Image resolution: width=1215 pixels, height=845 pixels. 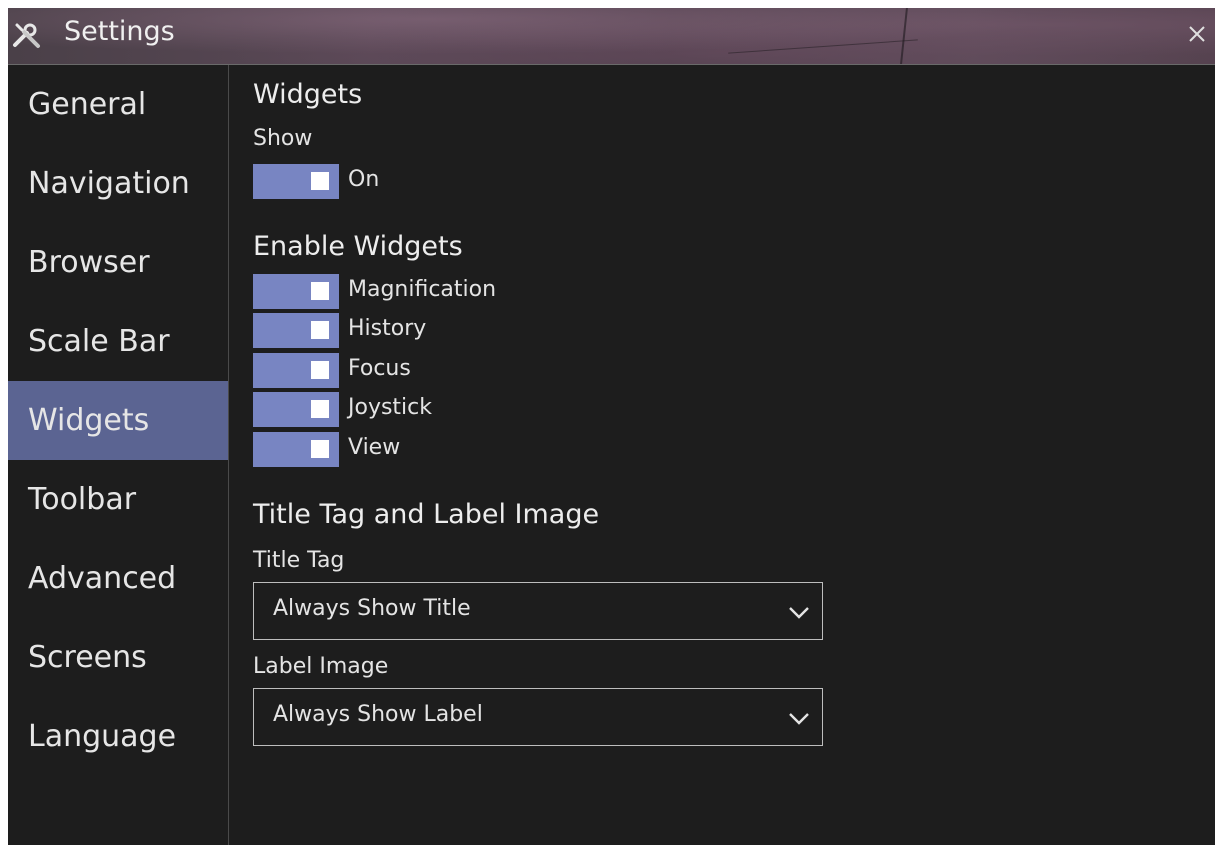 What do you see at coordinates (119, 31) in the screenshot?
I see `window-title: Settings` at bounding box center [119, 31].